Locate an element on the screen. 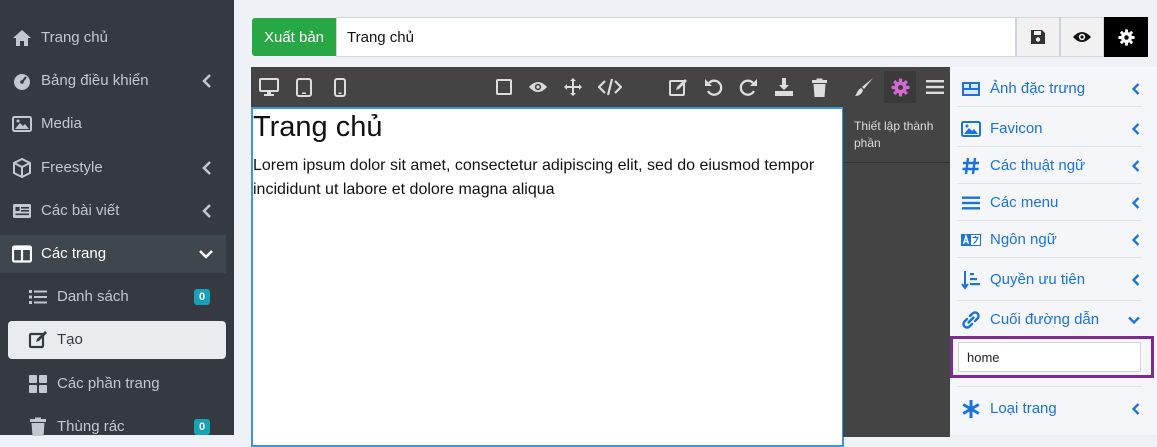 This screenshot has height=447, width=1157. sidebar-item-home: Trang chủ is located at coordinates (113, 38).